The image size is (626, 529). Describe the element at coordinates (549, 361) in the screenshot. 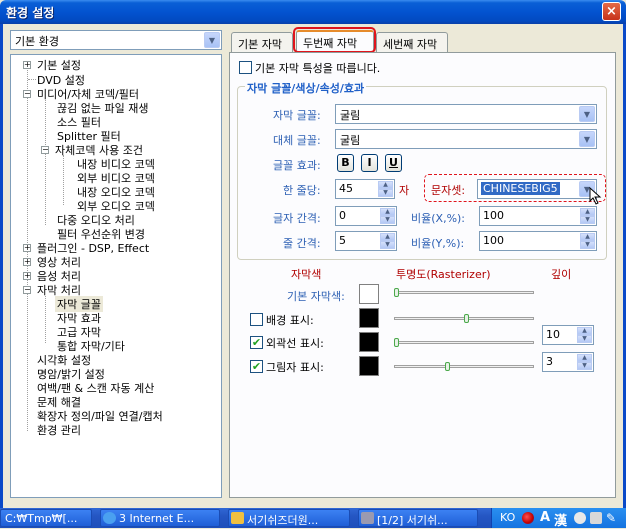

I see `shadow-depth-value: 3` at that location.